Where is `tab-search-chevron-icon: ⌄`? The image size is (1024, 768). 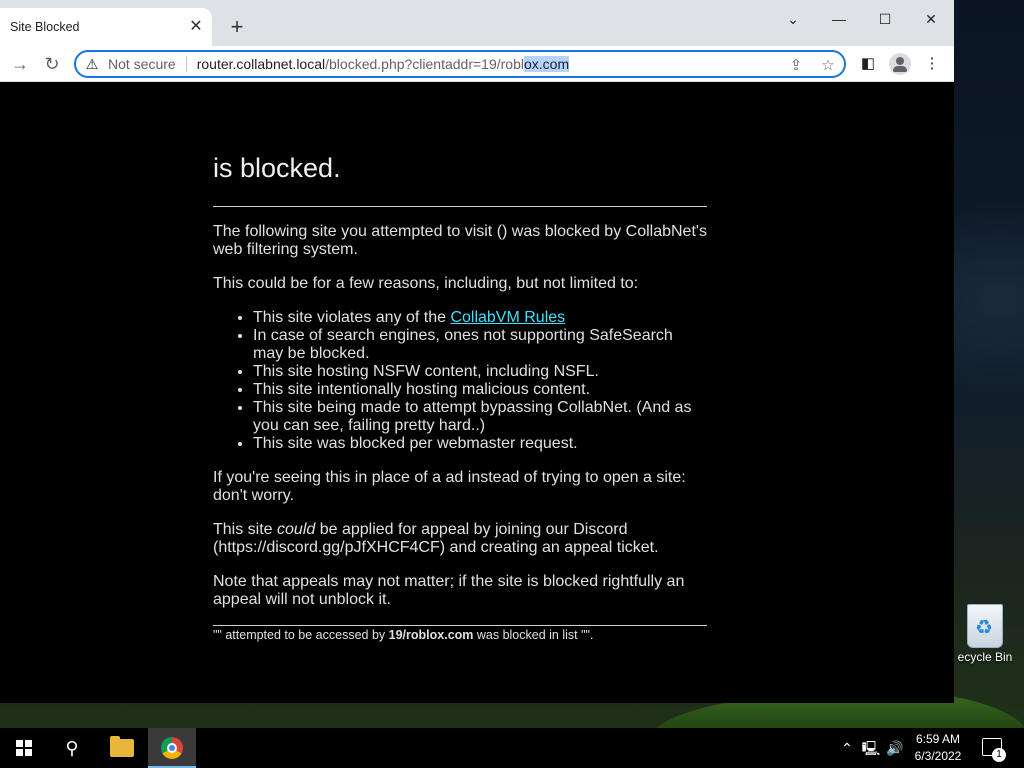
tab-search-chevron-icon: ⌄ is located at coordinates (793, 19).